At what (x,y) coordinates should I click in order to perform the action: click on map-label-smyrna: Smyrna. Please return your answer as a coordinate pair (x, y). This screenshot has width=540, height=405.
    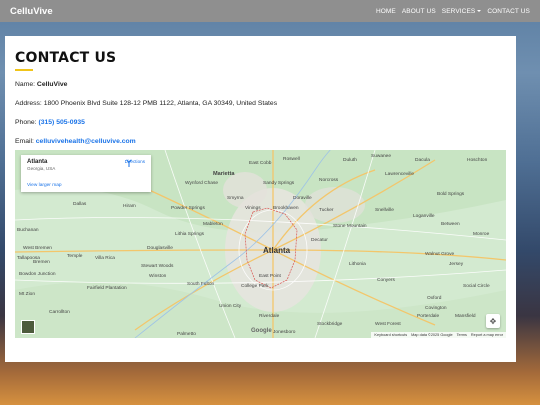
    Looking at the image, I should click on (235, 198).